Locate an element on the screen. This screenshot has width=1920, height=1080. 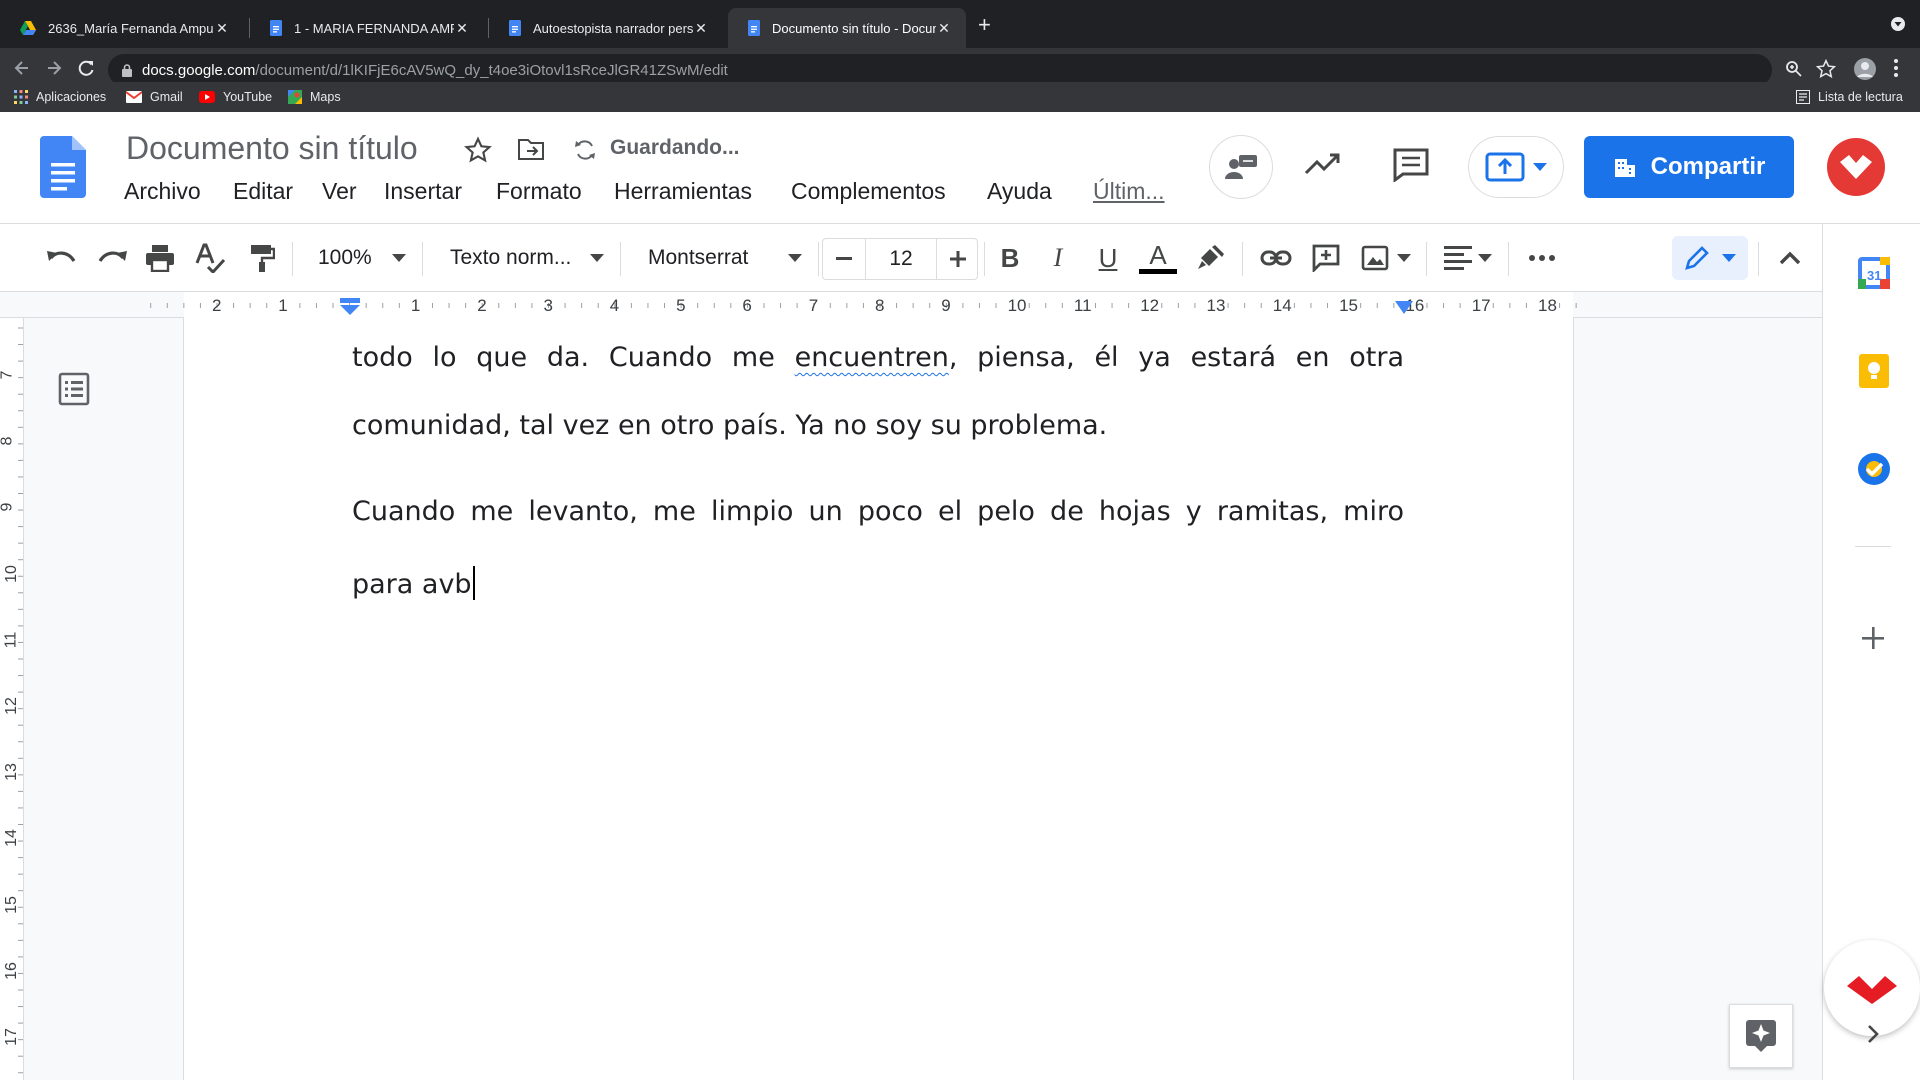
zoom-select: 100% is located at coordinates (358, 258).